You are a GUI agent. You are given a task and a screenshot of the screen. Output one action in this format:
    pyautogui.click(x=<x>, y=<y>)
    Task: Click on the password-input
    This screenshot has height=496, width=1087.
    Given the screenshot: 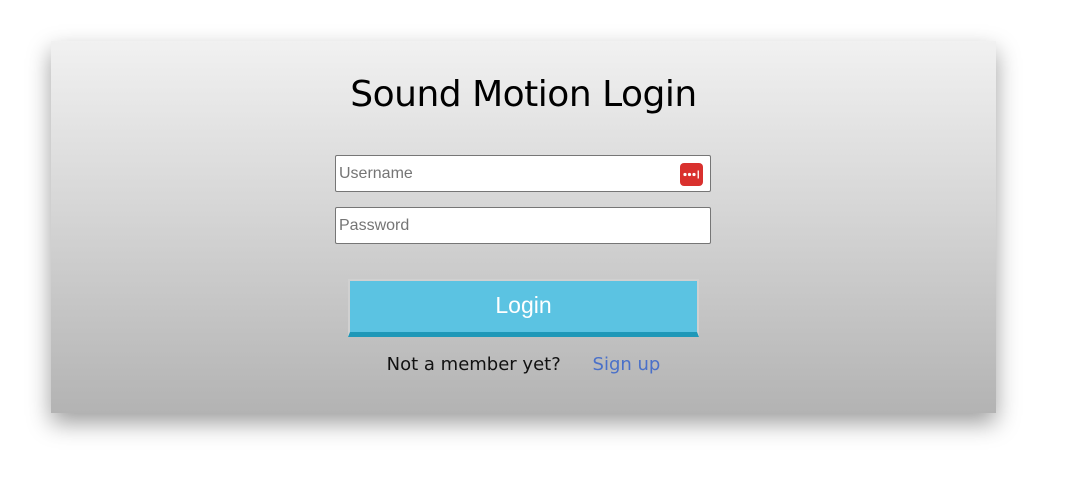 What is the action you would take?
    pyautogui.click(x=503, y=225)
    